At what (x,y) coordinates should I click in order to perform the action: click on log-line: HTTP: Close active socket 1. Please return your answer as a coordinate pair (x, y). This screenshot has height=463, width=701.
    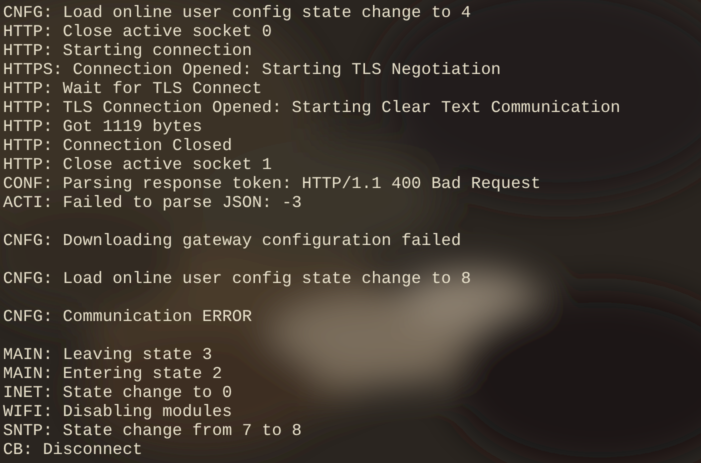
    Looking at the image, I should click on (137, 164).